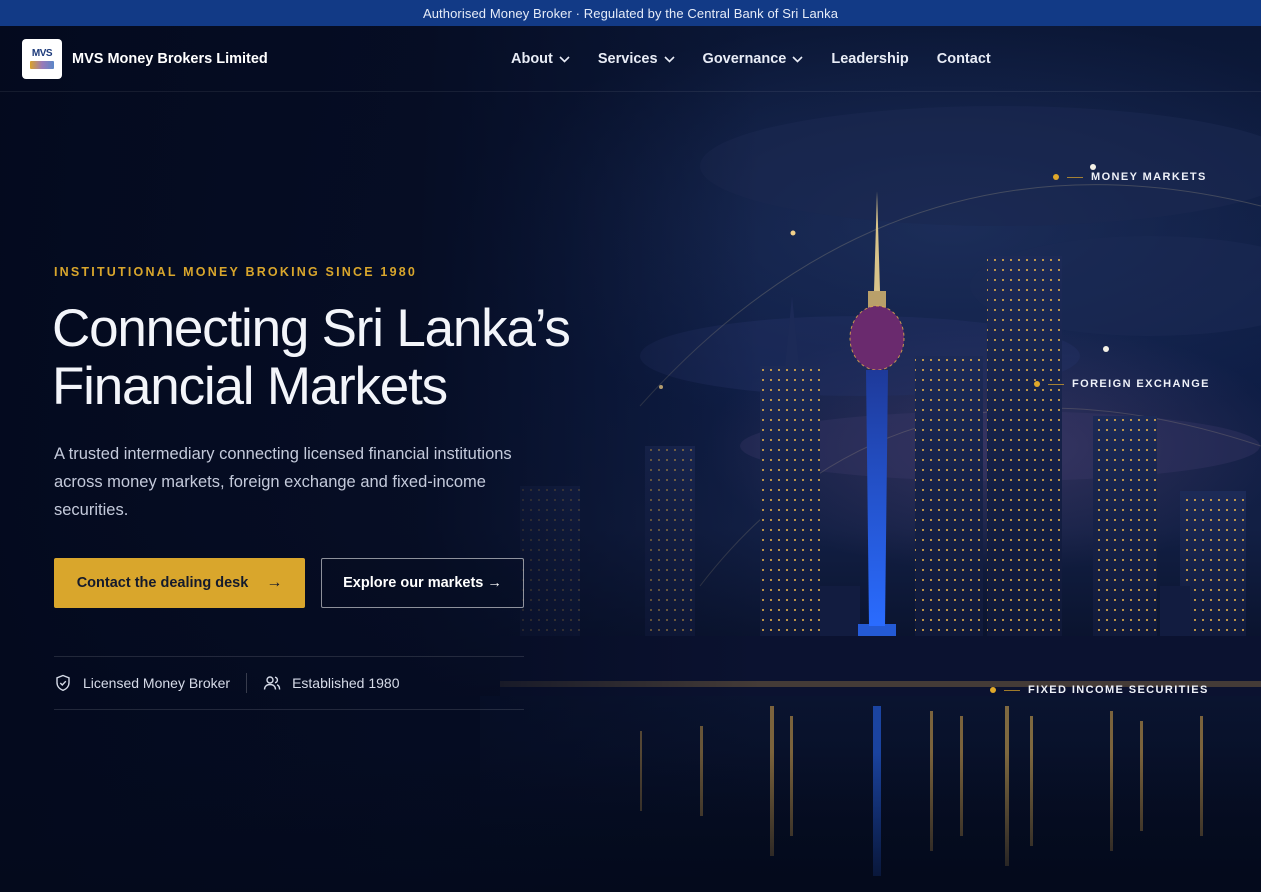 The height and width of the screenshot is (892, 1261). I want to click on market-label-fixed-income: FIXED INCOME SECURITIES, so click(1099, 690).